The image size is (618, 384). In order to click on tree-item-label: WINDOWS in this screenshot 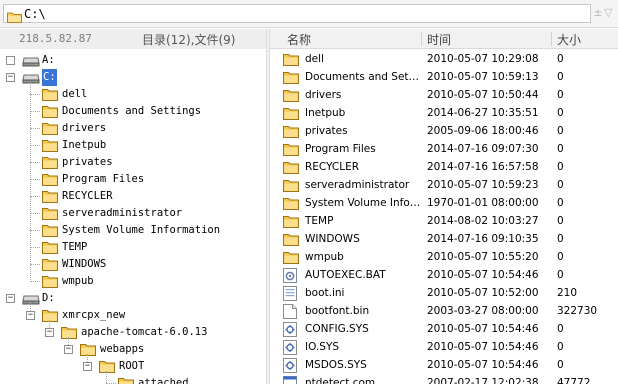, I will do `click(84, 264)`.